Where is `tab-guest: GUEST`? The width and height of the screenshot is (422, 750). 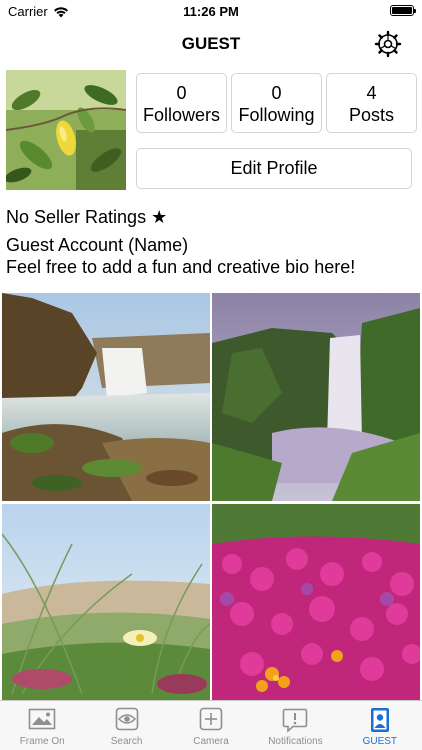
tab-guest: GUEST is located at coordinates (380, 725).